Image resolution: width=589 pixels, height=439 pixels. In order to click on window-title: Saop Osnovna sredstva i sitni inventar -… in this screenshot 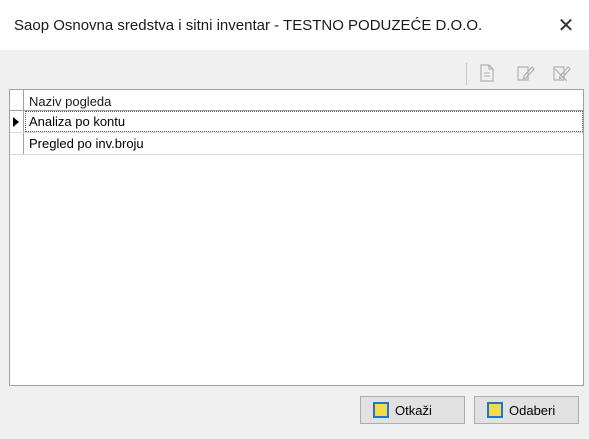, I will do `click(248, 25)`.